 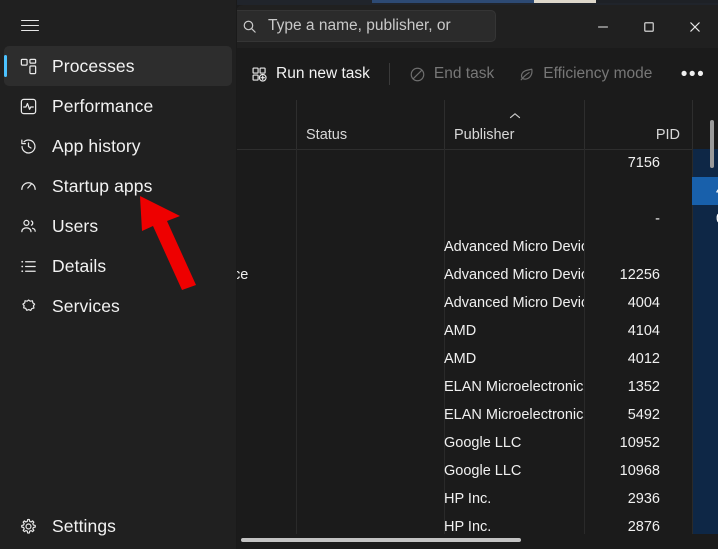 I want to click on history-icon, so click(x=28, y=146).